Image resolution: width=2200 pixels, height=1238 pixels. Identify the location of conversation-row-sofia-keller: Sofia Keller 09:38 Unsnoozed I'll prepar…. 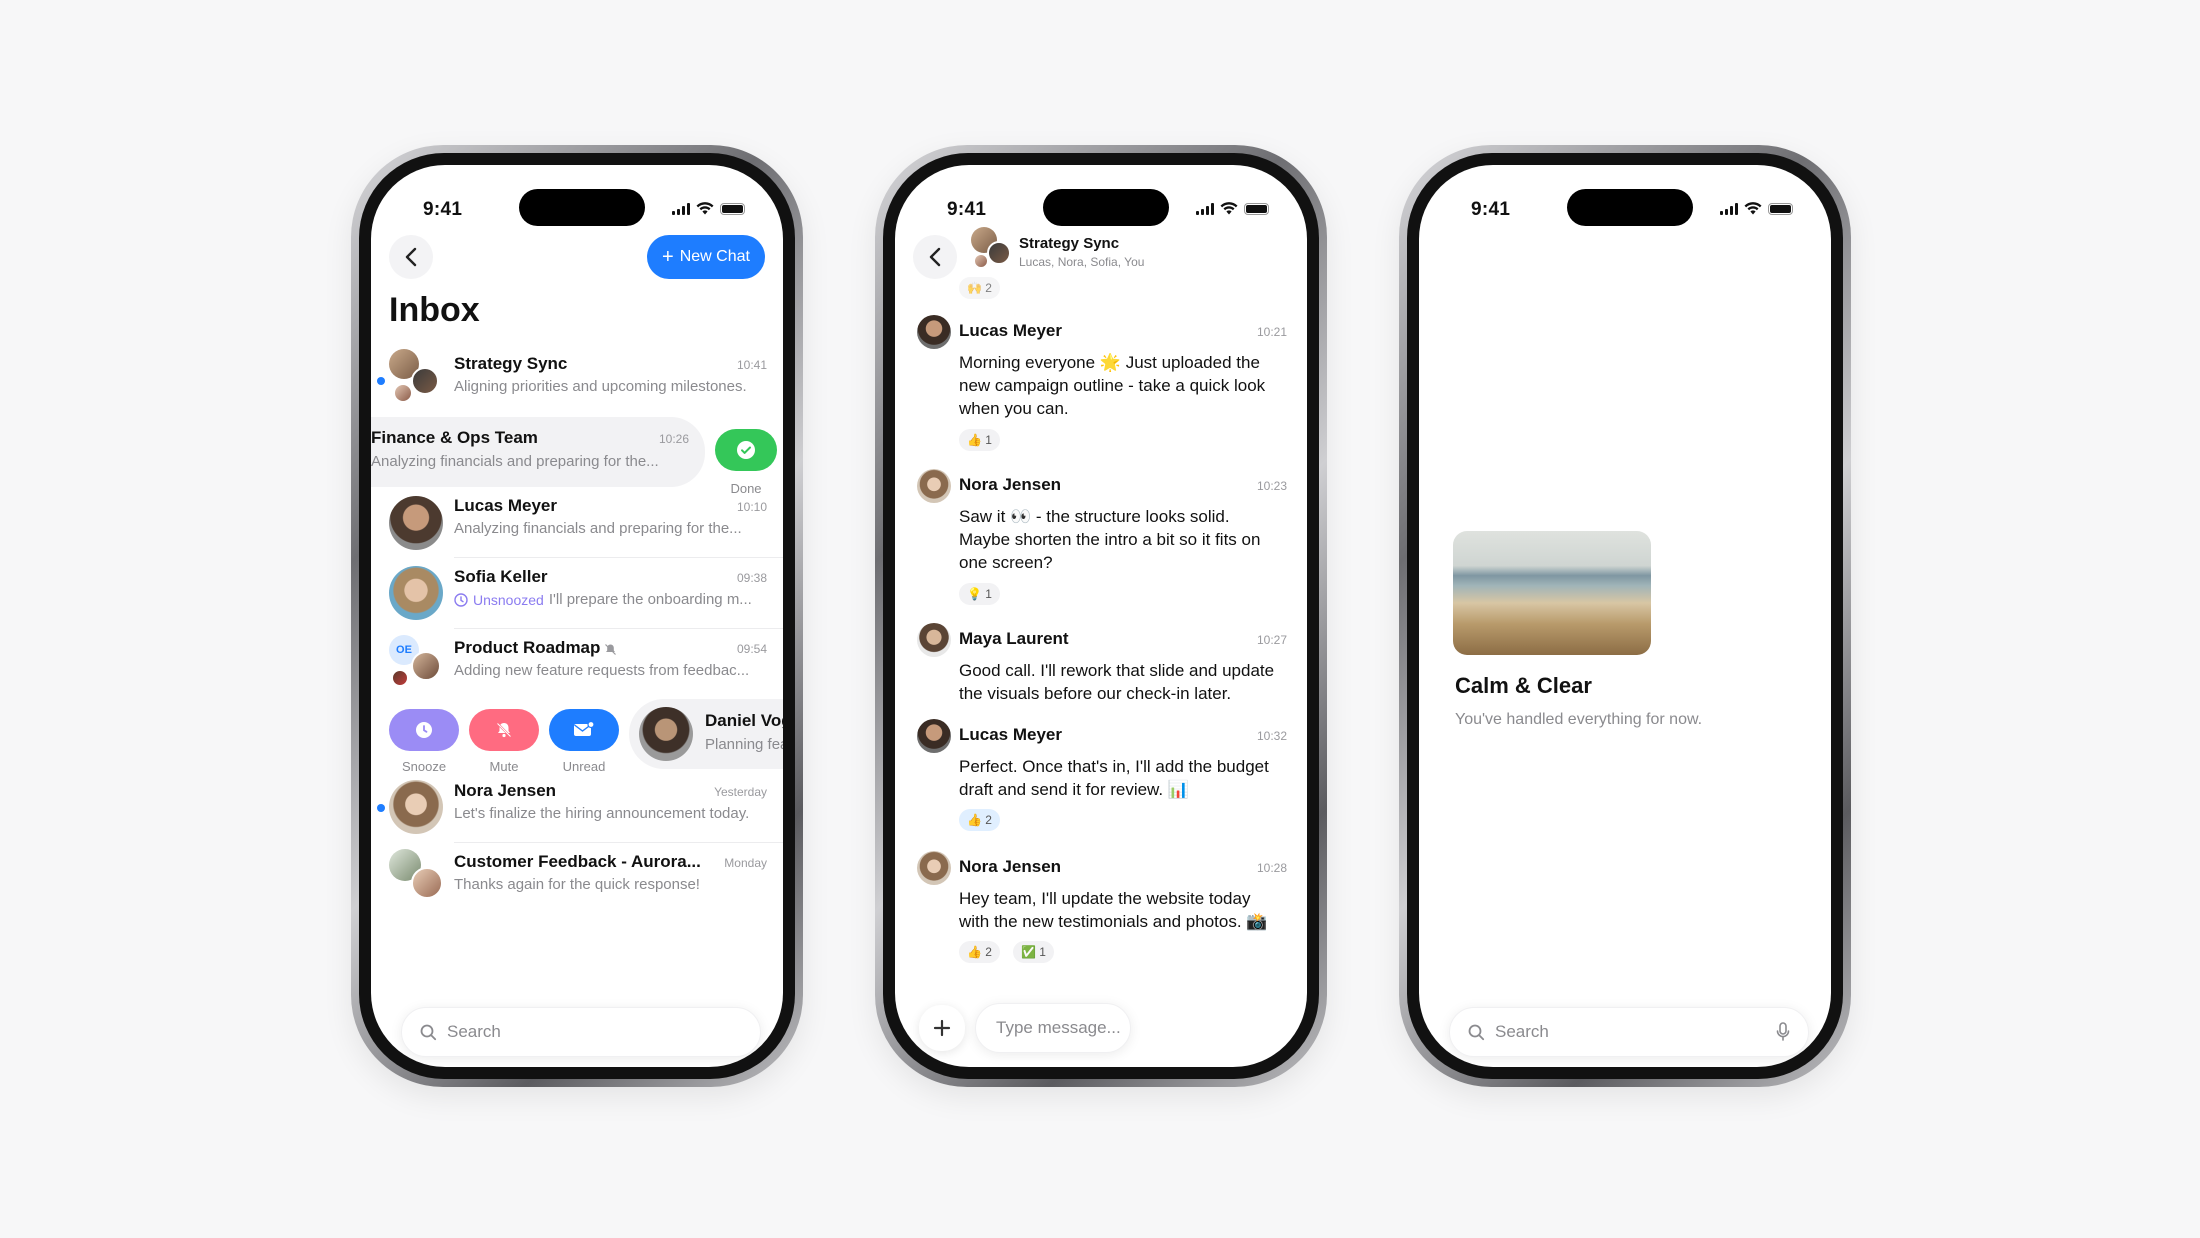
(577, 593).